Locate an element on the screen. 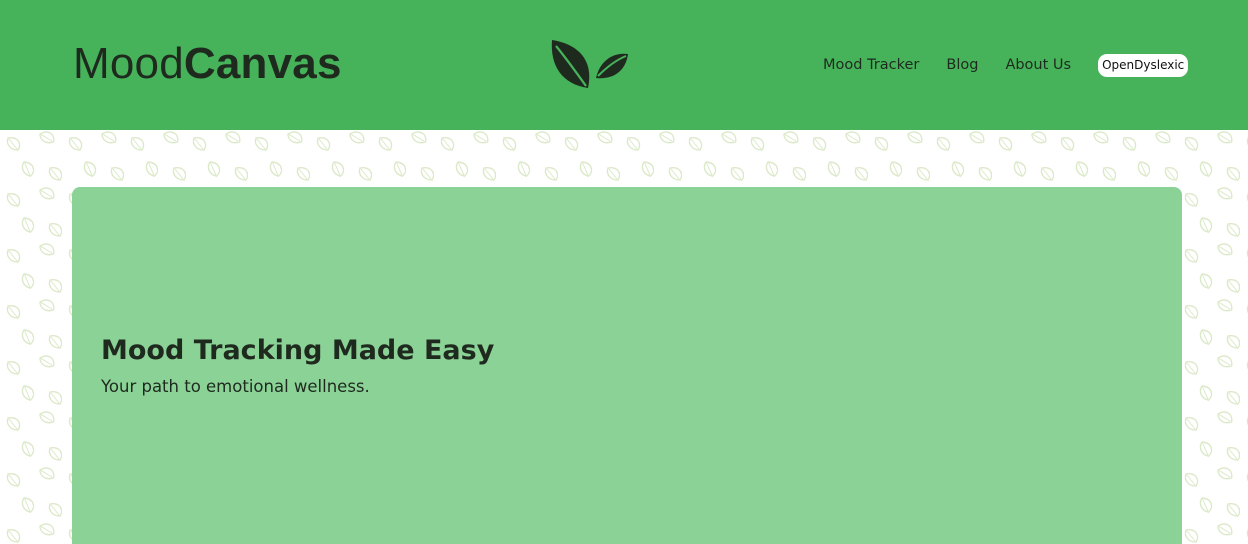 The height and width of the screenshot is (544, 1248). hero-title: Mood Tracking Made Easy is located at coordinates (297, 351).